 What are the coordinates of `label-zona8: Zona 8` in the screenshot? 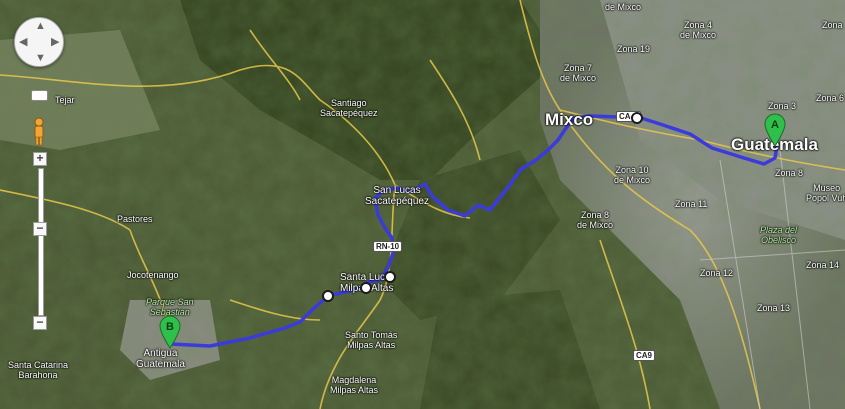 It's located at (789, 173).